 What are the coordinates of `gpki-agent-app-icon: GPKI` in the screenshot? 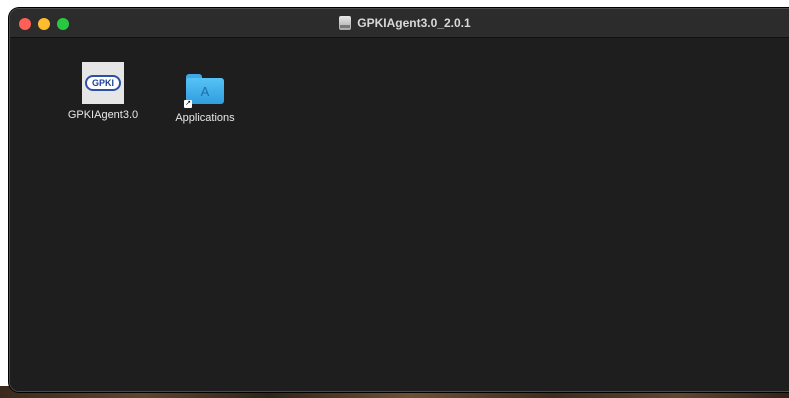 It's located at (103, 83).